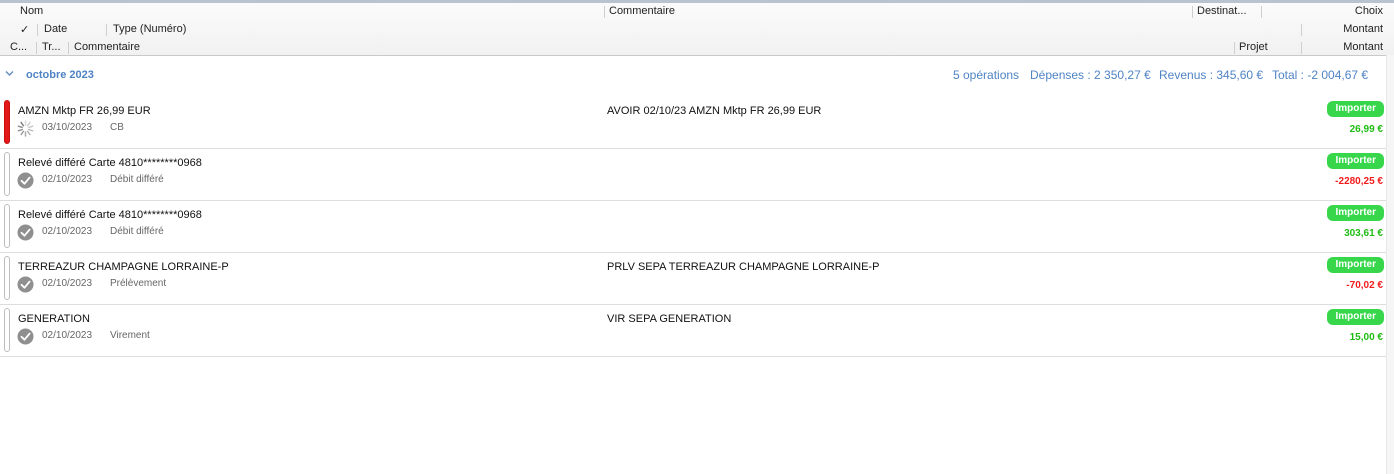 The height and width of the screenshot is (474, 1394). Describe the element at coordinates (55, 29) in the screenshot. I see `col-header-date: Date` at that location.